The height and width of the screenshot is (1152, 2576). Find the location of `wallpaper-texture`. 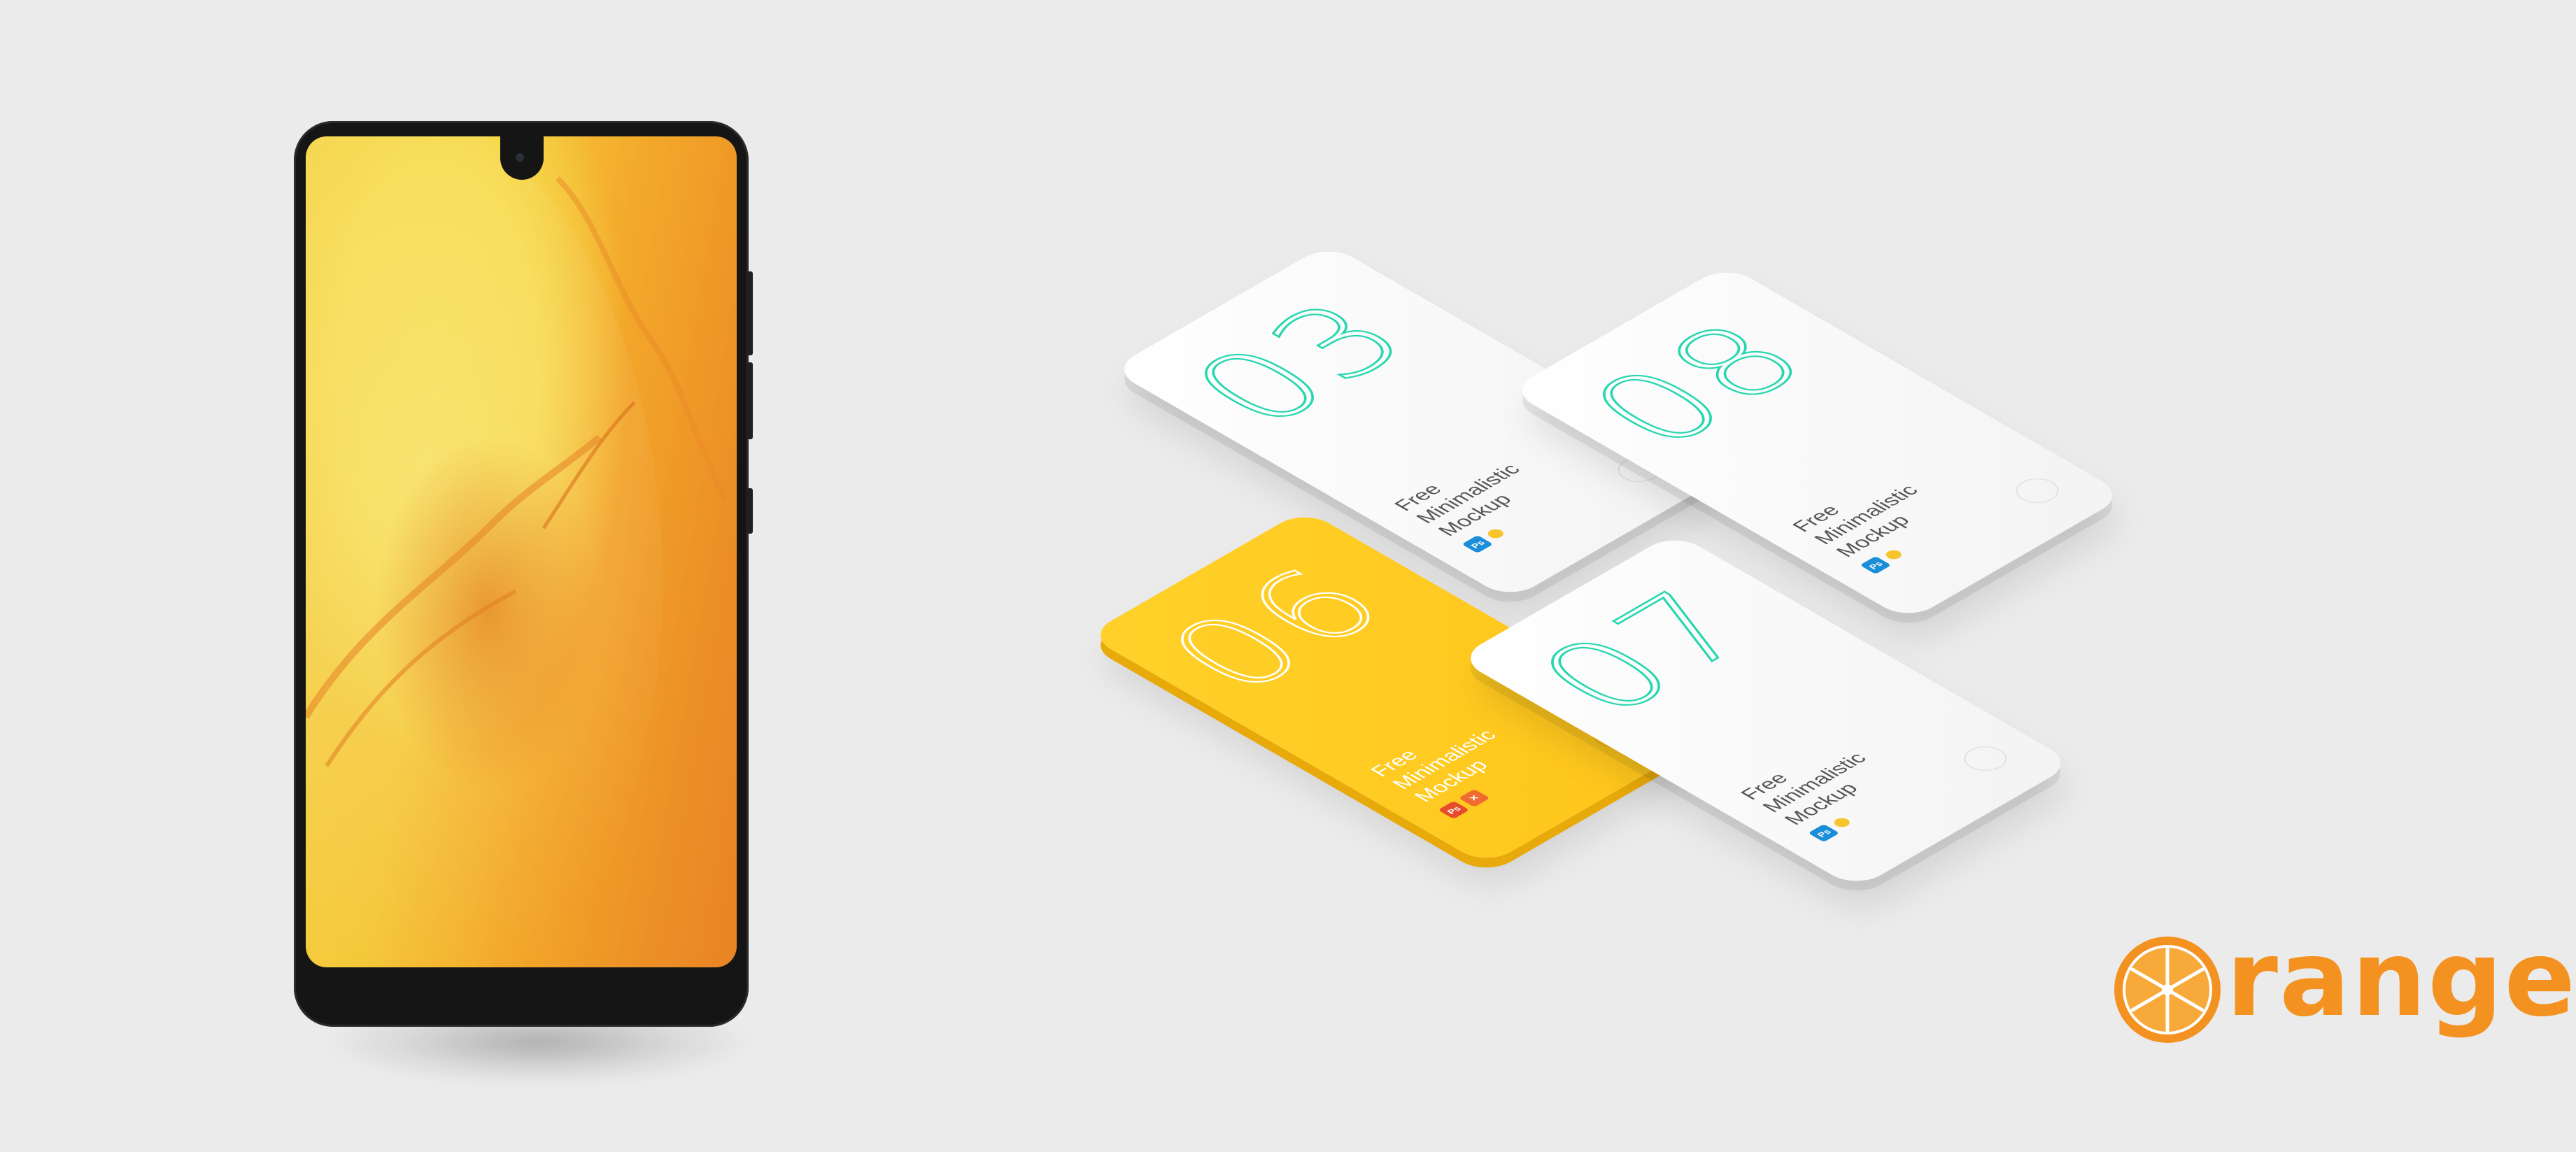

wallpaper-texture is located at coordinates (517, 471).